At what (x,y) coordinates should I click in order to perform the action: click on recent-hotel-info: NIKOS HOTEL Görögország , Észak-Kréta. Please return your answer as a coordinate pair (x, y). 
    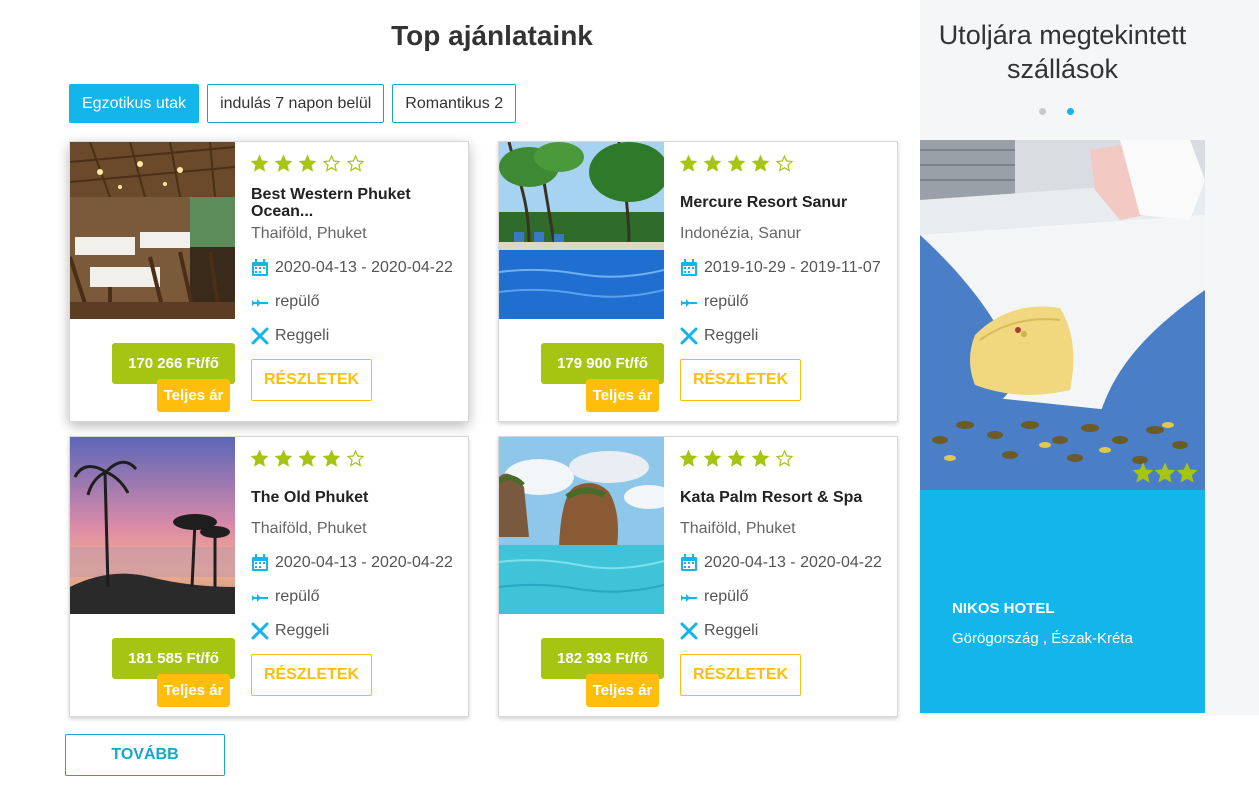
    Looking at the image, I should click on (1062, 601).